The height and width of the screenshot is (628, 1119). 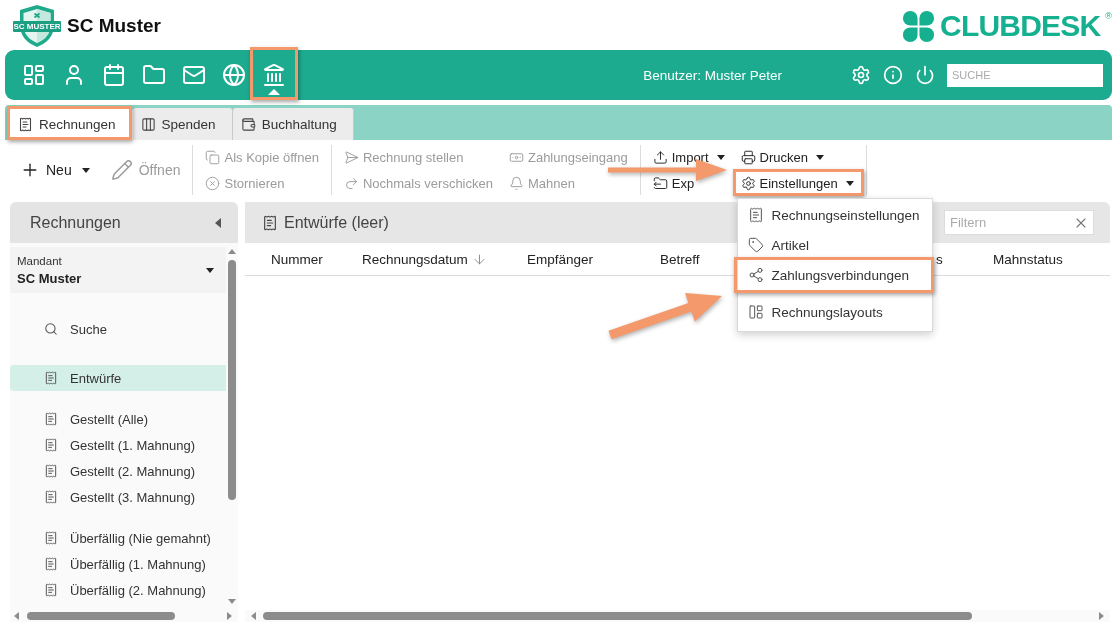 I want to click on sort-arrow-icon, so click(x=479, y=259).